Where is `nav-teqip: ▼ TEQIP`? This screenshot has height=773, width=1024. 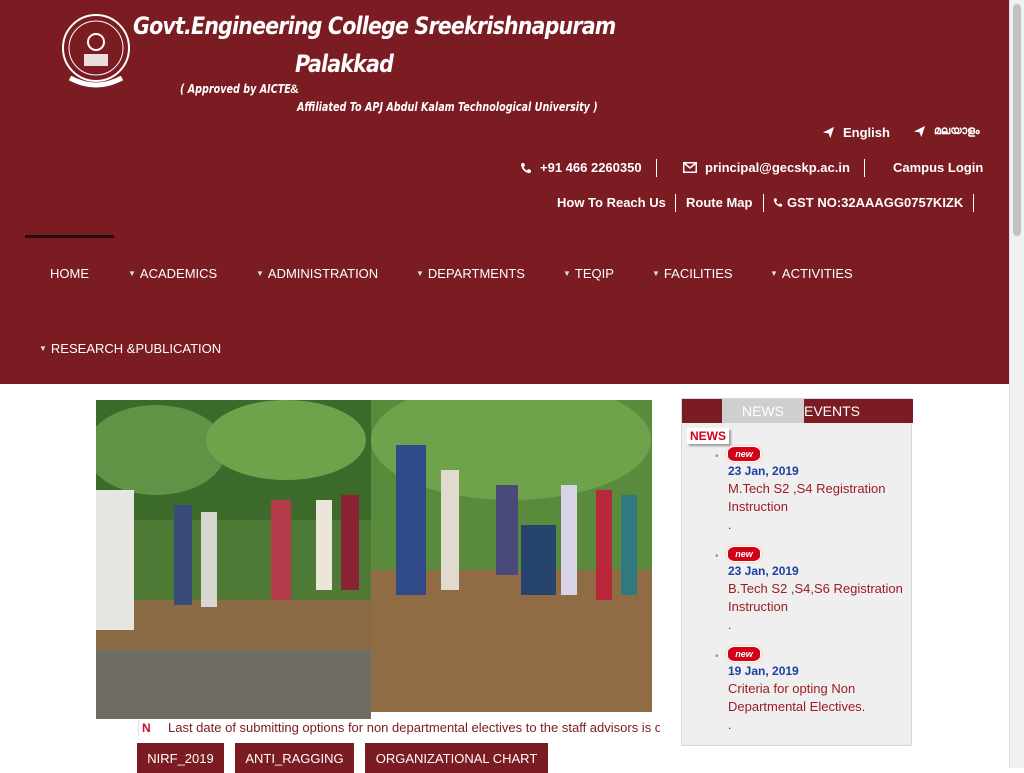
nav-teqip: ▼ TEQIP is located at coordinates (588, 273).